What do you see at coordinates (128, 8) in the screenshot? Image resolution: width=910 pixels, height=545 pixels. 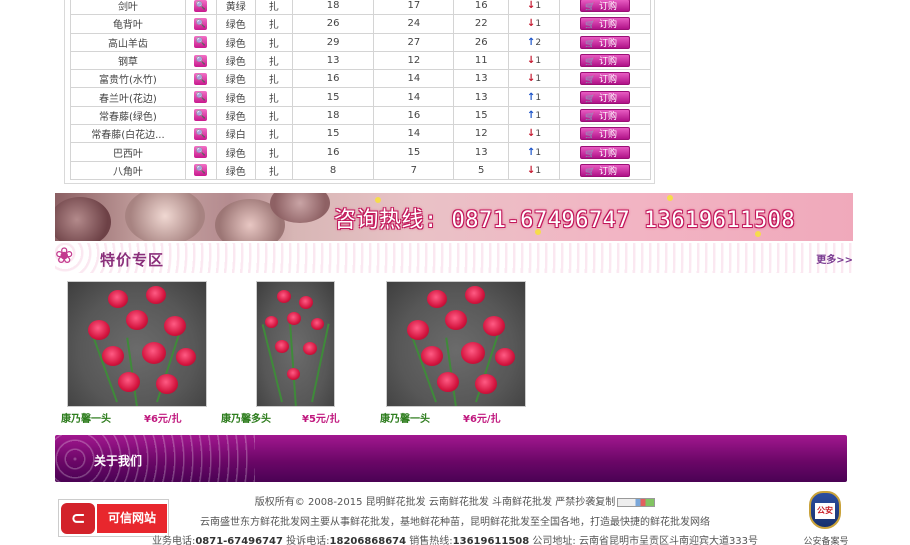 I see `product-name-cell: 剑叶` at bounding box center [128, 8].